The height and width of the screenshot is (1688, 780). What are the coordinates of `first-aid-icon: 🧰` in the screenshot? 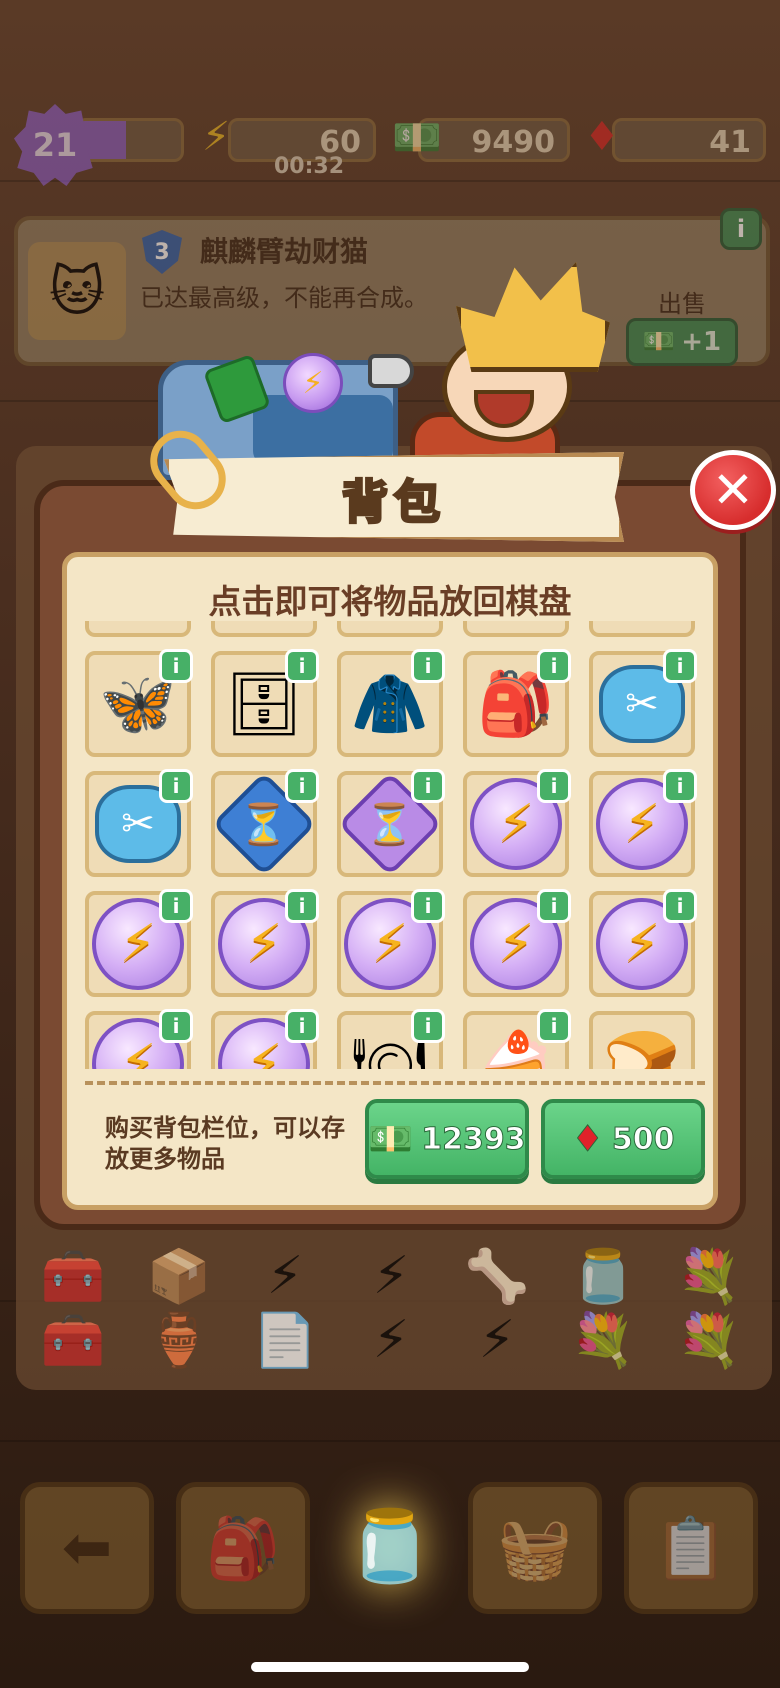 It's located at (73, 1340).